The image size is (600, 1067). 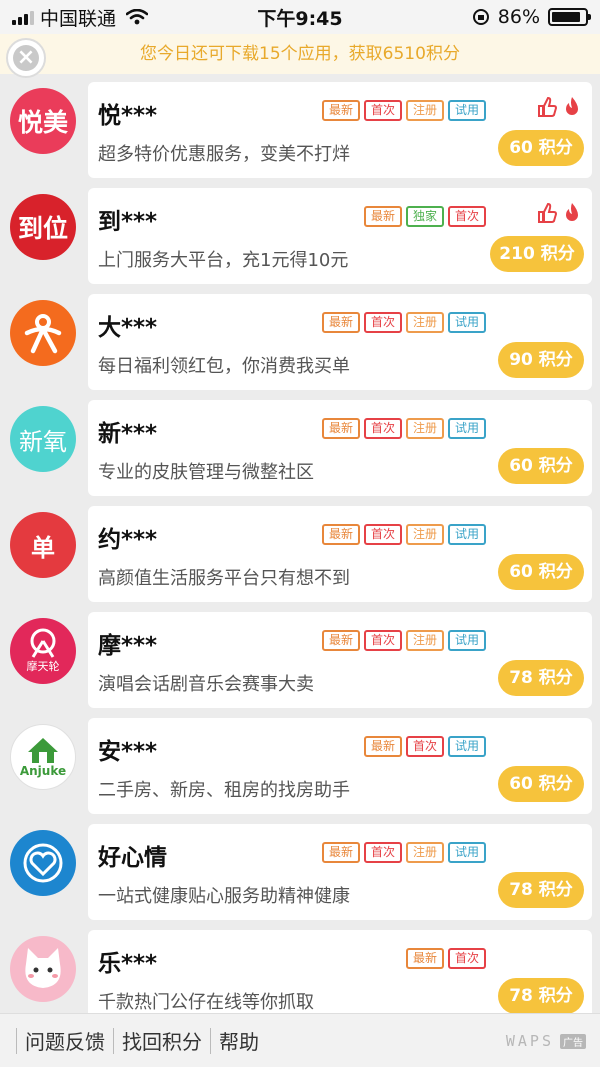 I want to click on app-description: 每日福利领红包，你消费我买单, so click(x=224, y=366).